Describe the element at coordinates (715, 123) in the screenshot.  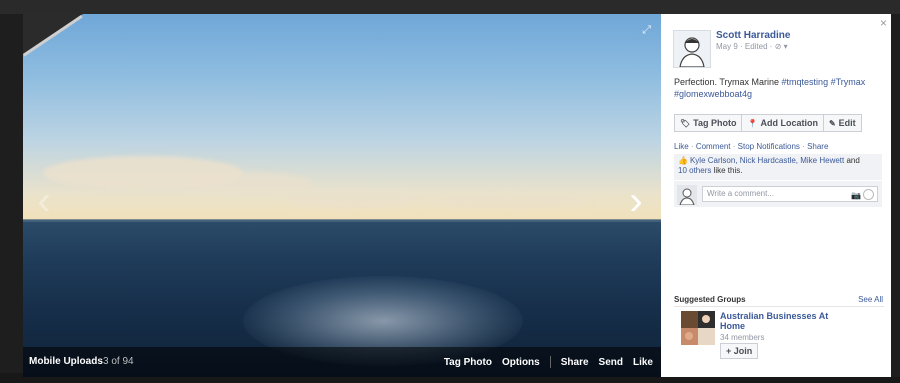
I see `tag-photo-button-label: Tag Photo` at that location.